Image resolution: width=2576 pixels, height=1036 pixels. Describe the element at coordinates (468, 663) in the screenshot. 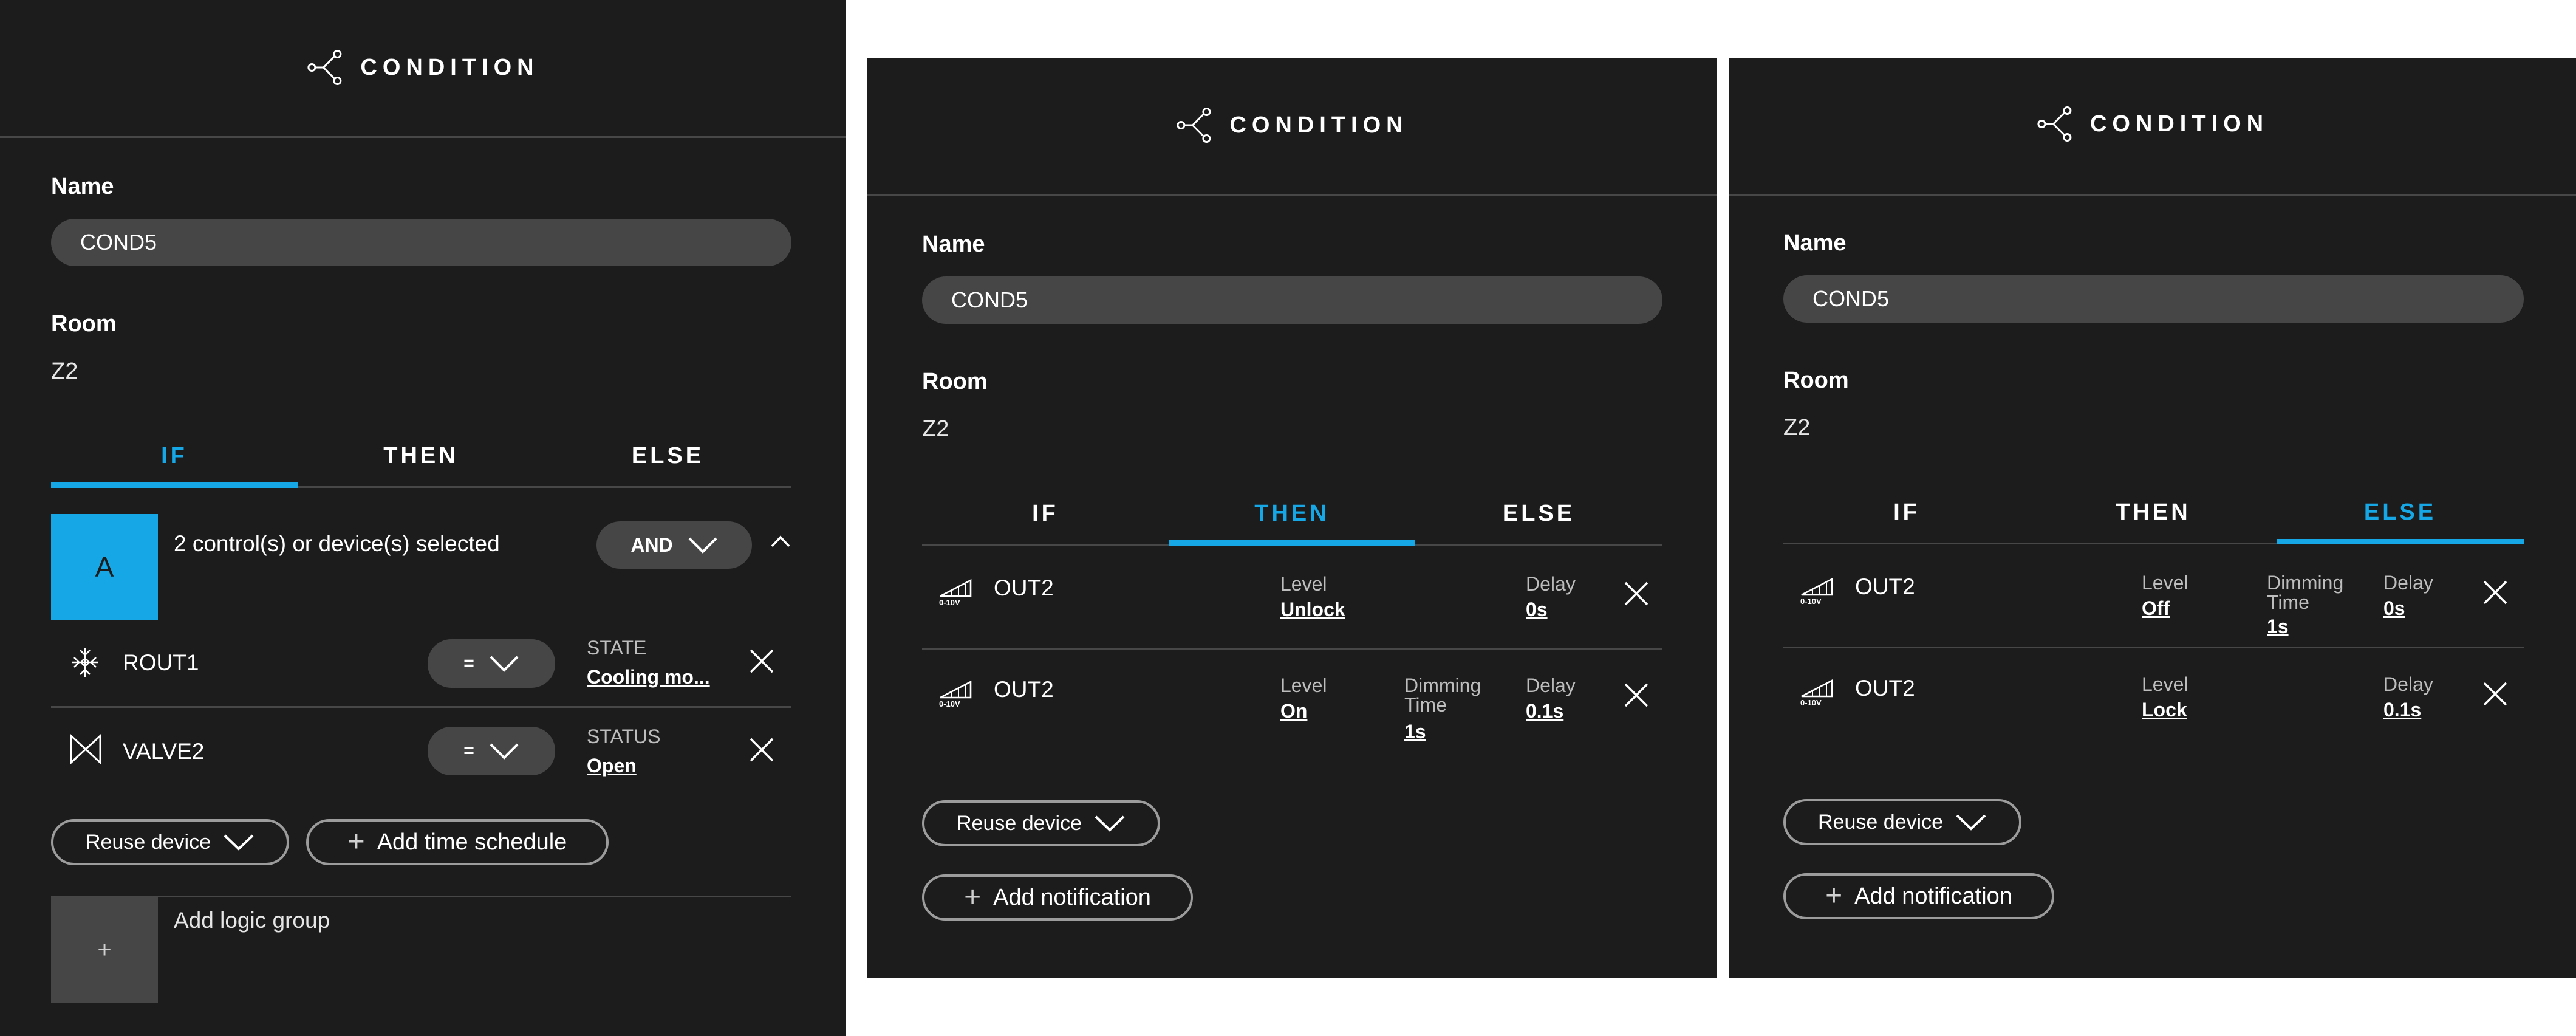

I see `comparator-value: =` at that location.